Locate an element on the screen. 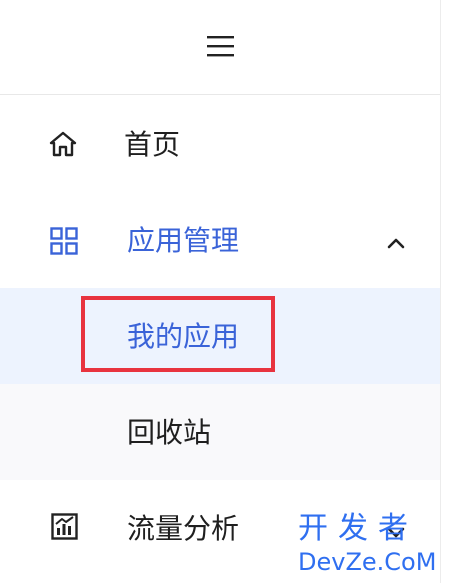 This screenshot has width=456, height=583. chart-icon is located at coordinates (64, 528).